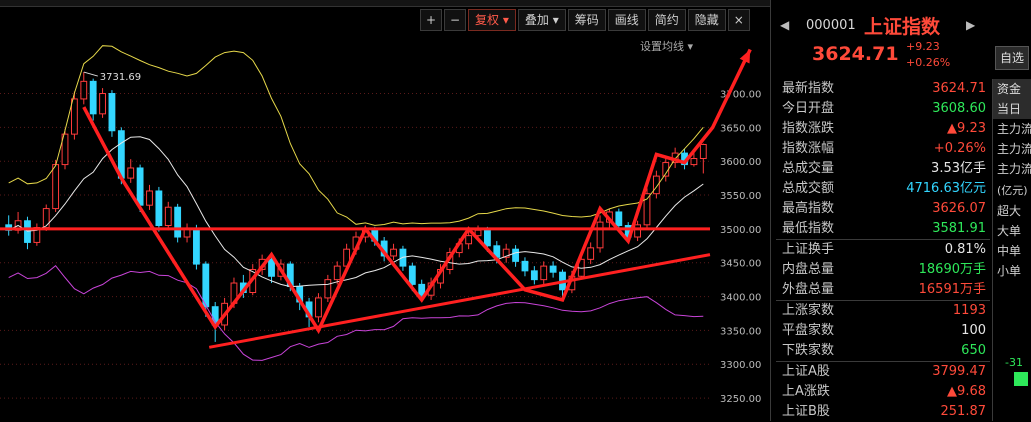 The height and width of the screenshot is (422, 1031). What do you see at coordinates (808, 188) in the screenshot?
I see `quote-row-label: 总成交额` at bounding box center [808, 188].